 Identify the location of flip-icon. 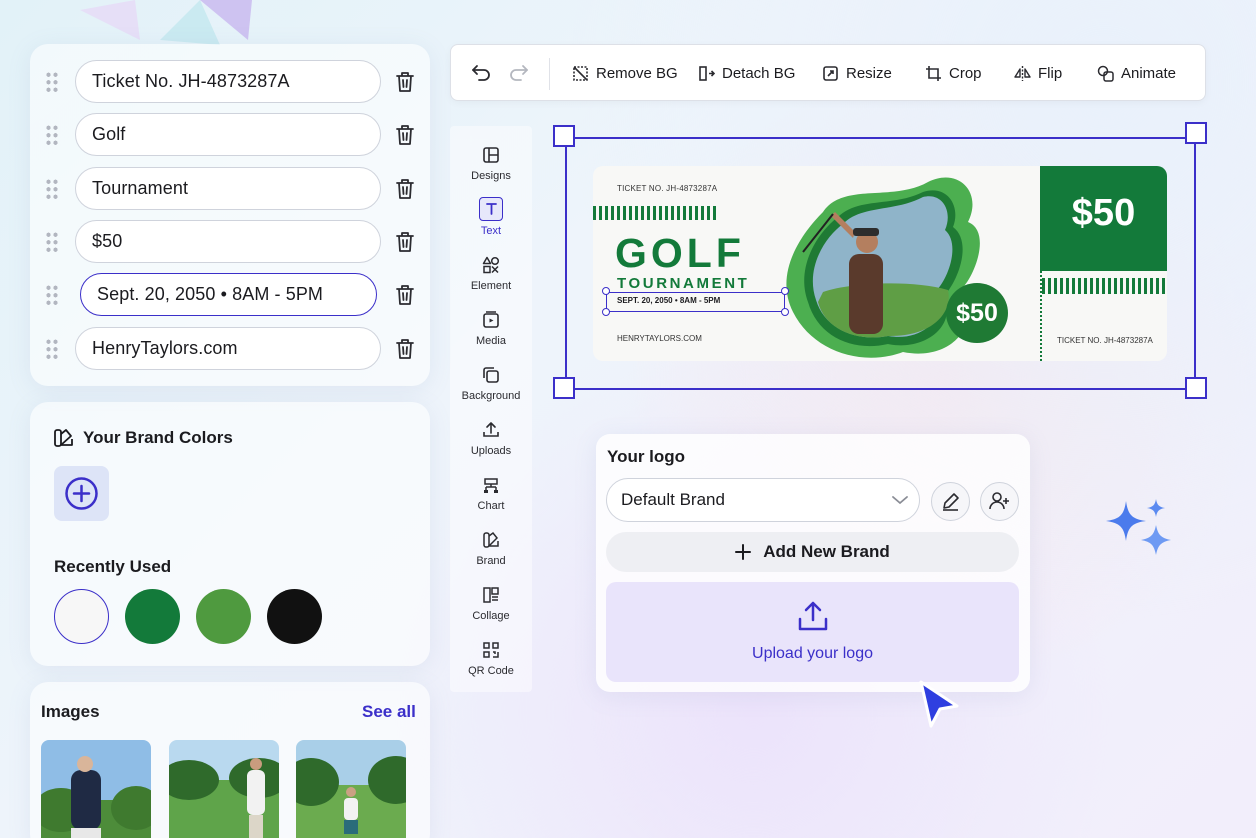
(1022, 73).